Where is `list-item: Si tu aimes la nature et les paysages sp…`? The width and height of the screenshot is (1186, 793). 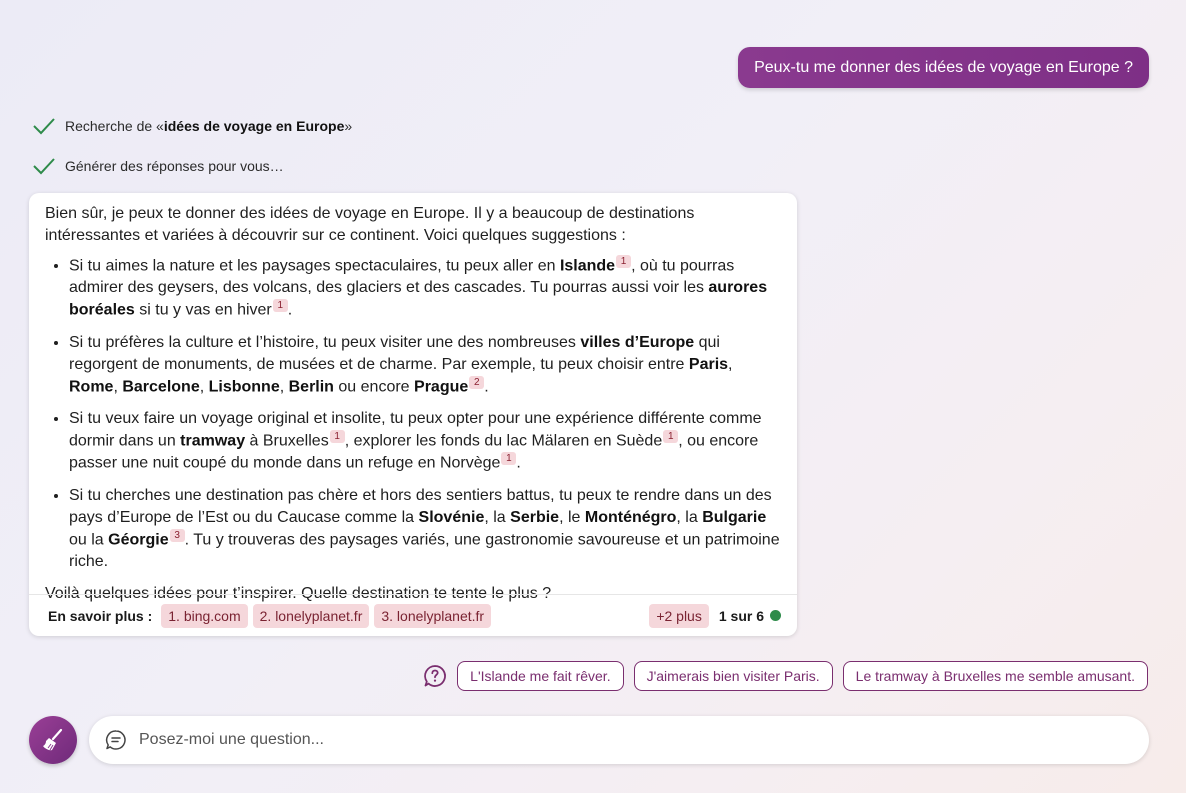 list-item: Si tu aimes la nature et les paysages sp… is located at coordinates (425, 288).